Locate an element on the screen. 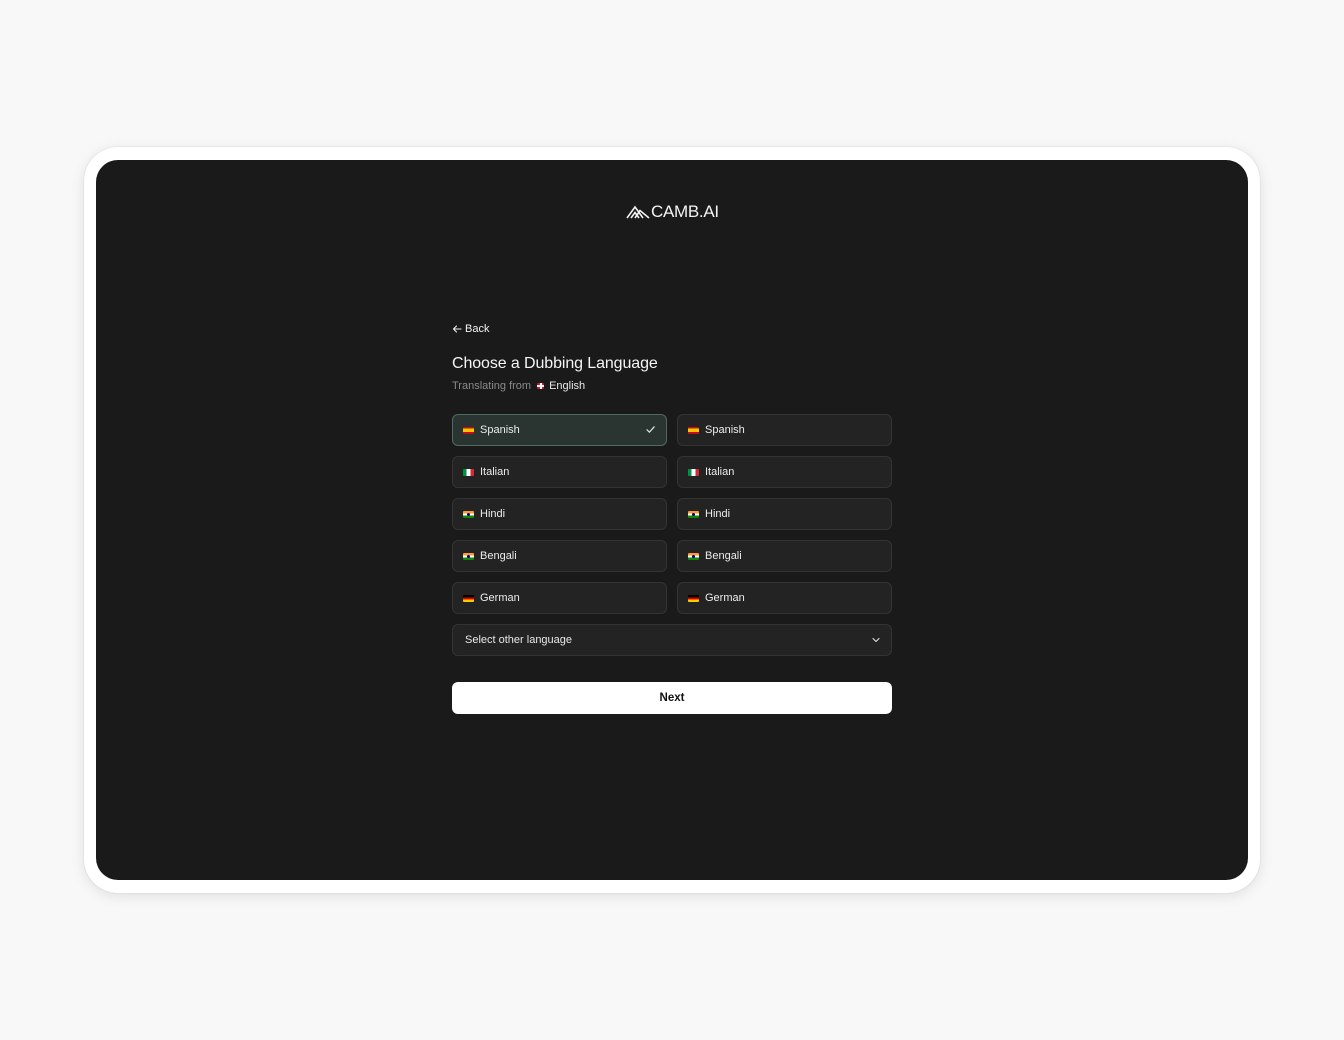 This screenshot has height=1040, width=1344. language-option-hindi-2: Hindi is located at coordinates (784, 514).